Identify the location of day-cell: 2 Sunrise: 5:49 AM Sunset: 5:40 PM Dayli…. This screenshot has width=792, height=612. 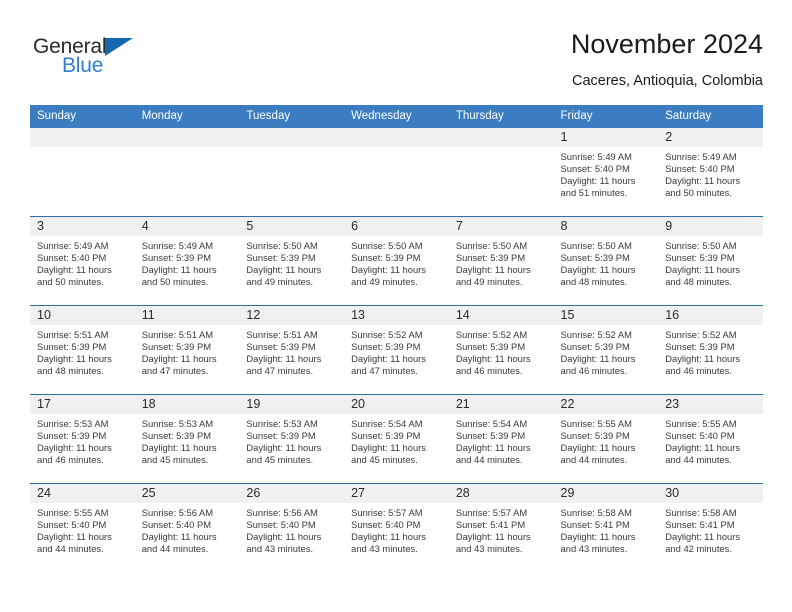
(710, 172).